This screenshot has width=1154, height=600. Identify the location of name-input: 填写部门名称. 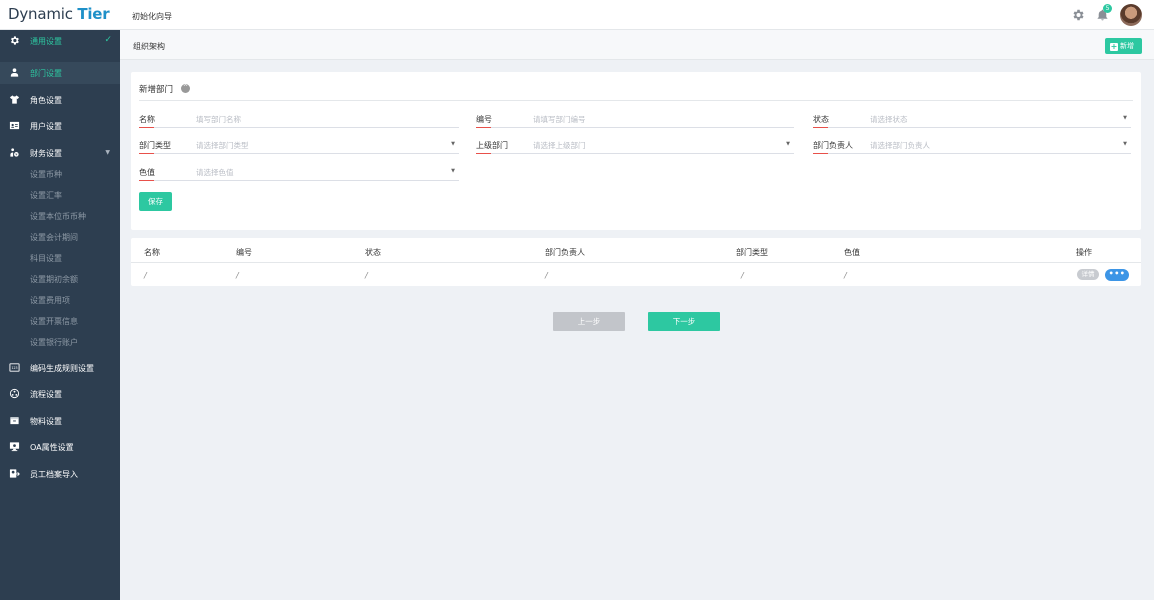
(218, 119).